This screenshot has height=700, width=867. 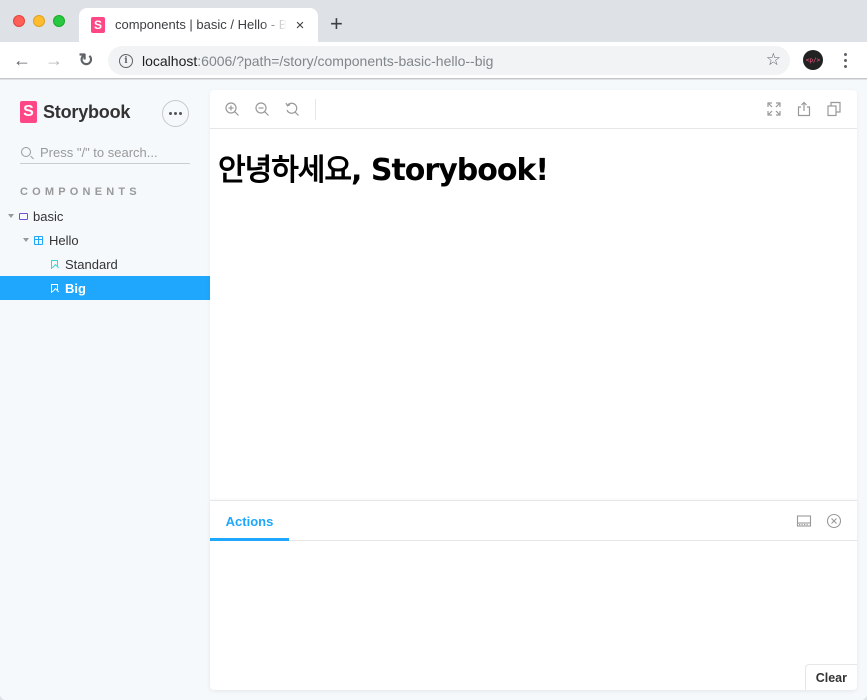 I want to click on toolbar-divider, so click(x=315, y=109).